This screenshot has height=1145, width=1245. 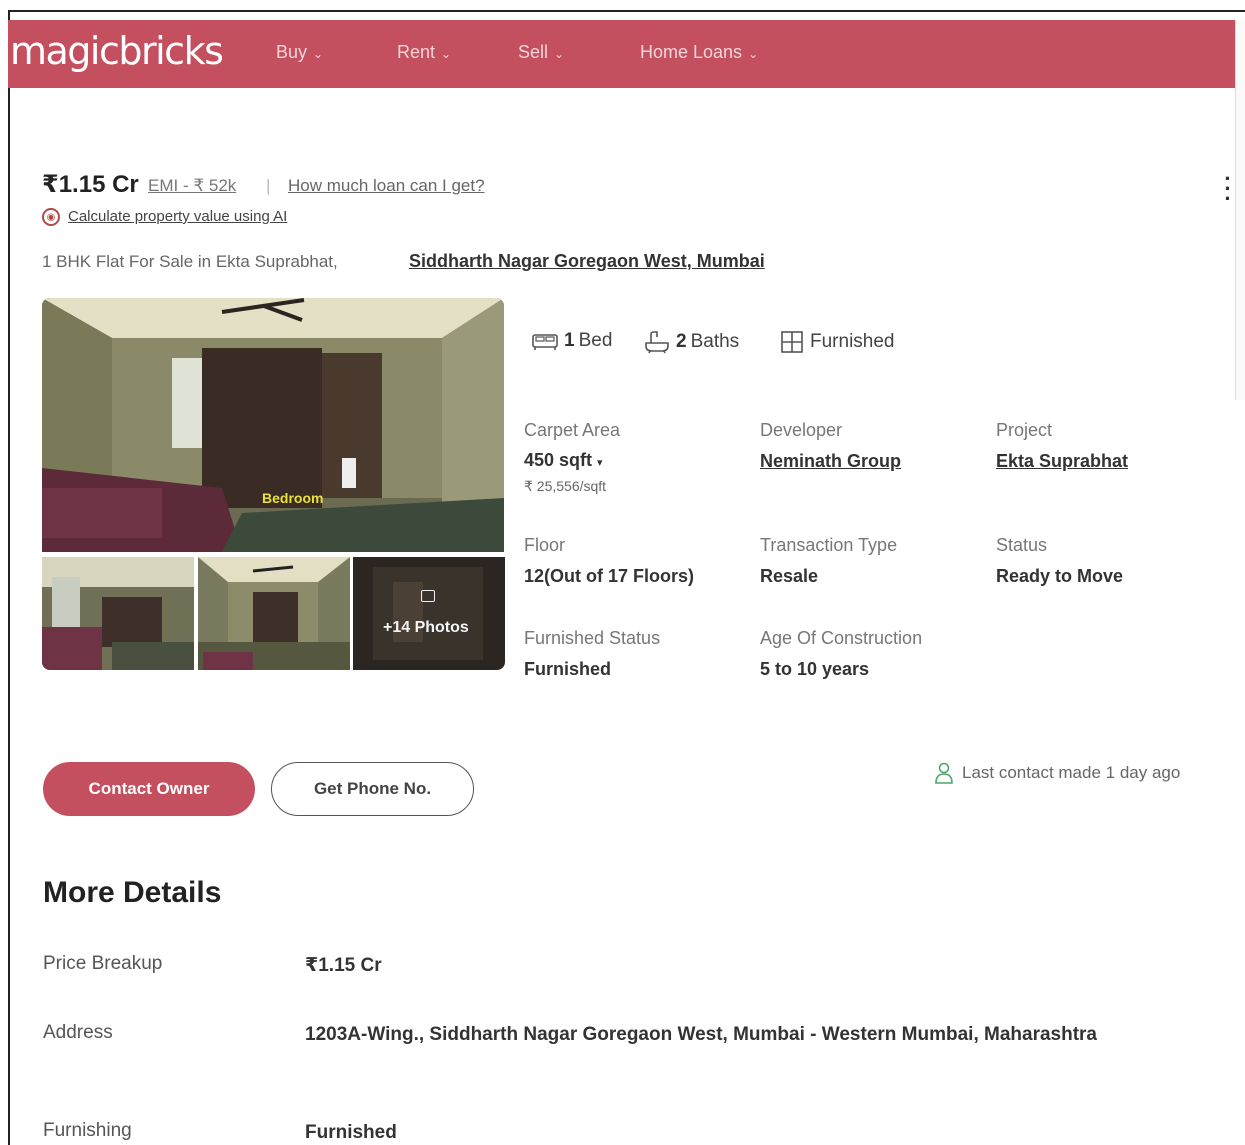 I want to click on beds-info: 1 Bed, so click(x=572, y=341).